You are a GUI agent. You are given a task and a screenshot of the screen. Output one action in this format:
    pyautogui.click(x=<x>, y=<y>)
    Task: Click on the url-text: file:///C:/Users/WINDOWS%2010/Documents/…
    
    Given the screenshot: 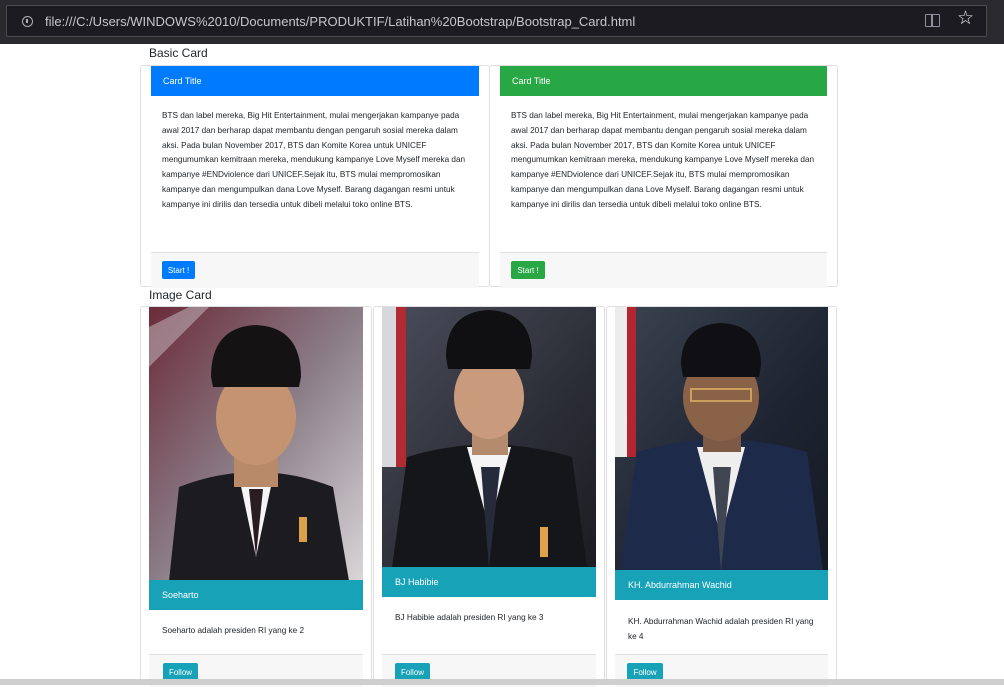 What is the action you would take?
    pyautogui.click(x=340, y=21)
    